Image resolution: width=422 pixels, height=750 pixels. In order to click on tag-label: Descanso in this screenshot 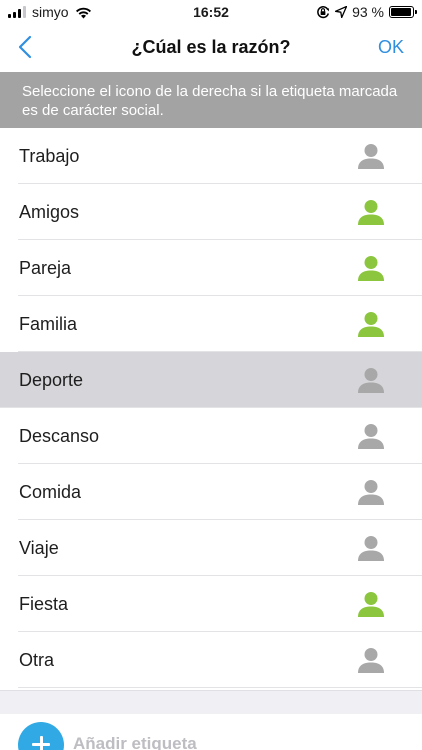, I will do `click(59, 435)`.